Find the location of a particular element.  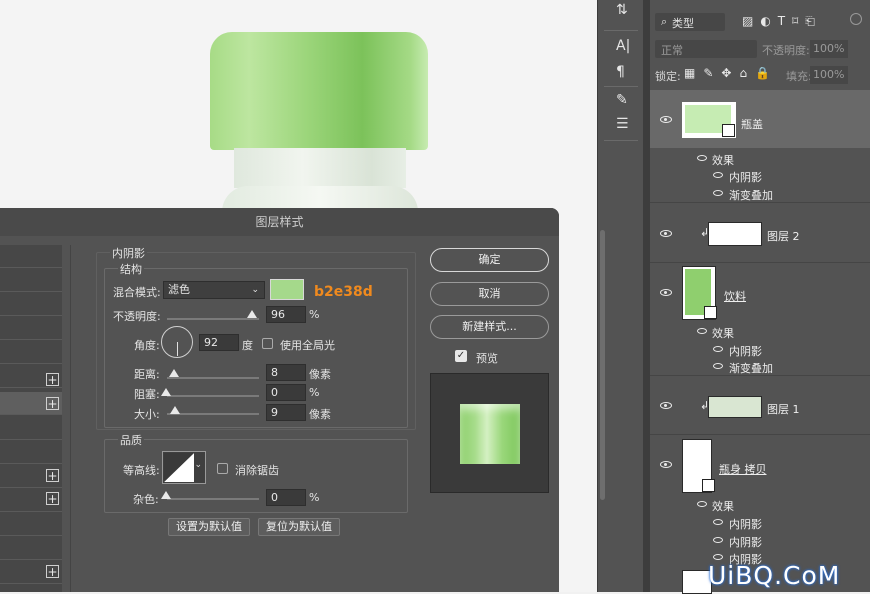

quality-label: 品质 is located at coordinates (131, 440).